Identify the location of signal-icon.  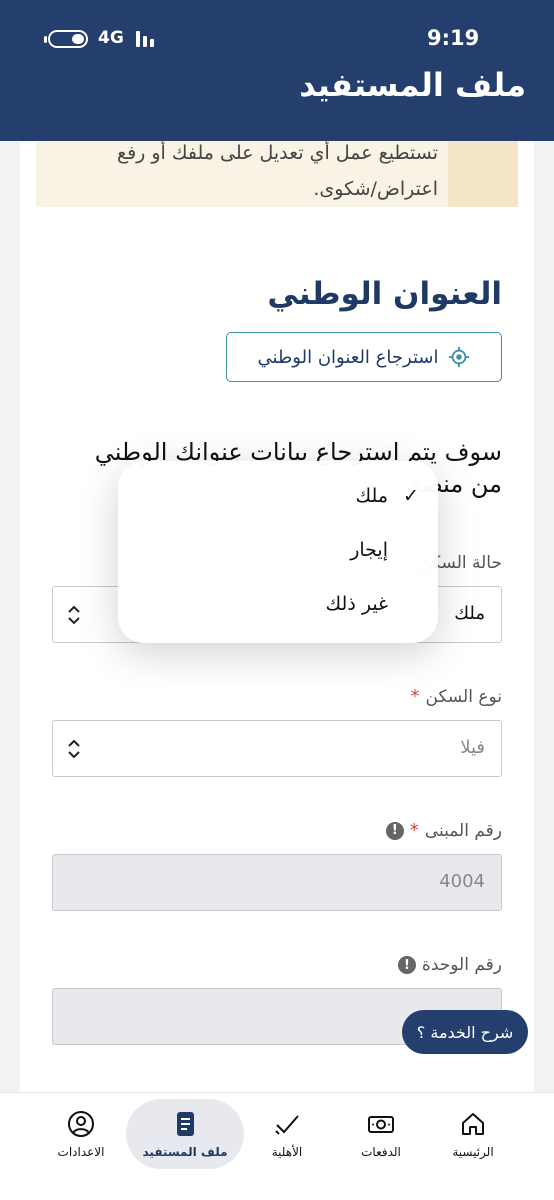
(149, 39).